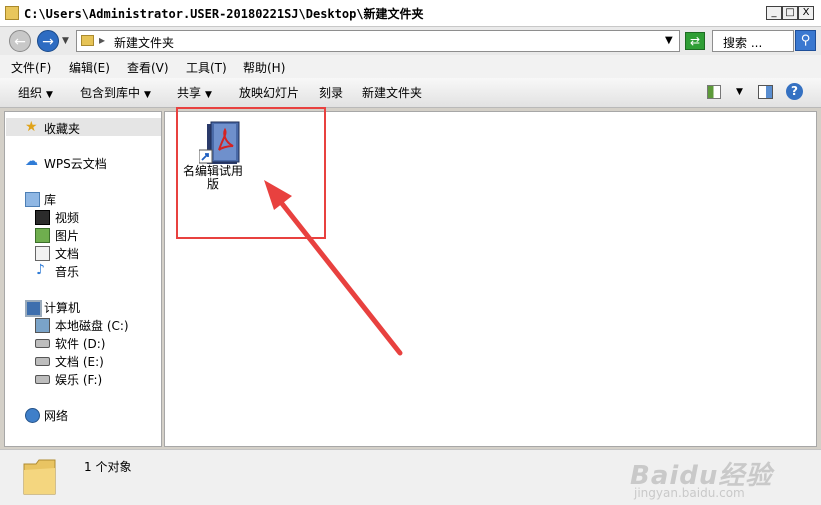 The image size is (821, 505). What do you see at coordinates (790, 13) in the screenshot?
I see `maximize-button: □` at bounding box center [790, 13].